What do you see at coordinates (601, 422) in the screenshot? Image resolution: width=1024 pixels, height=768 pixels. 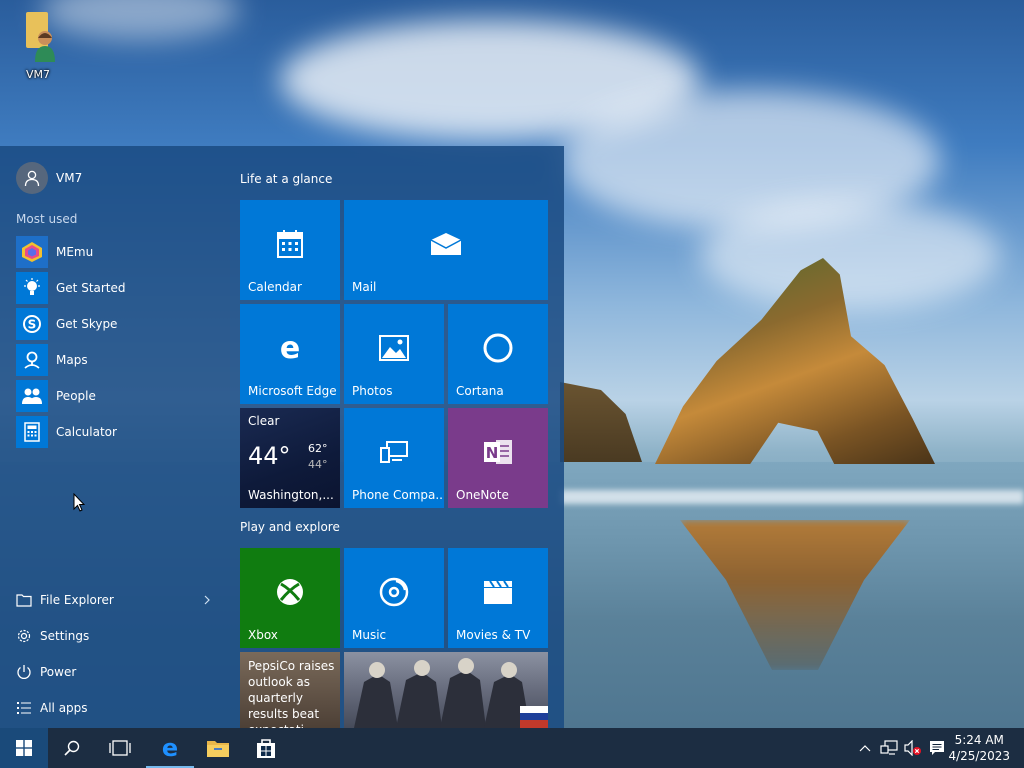 I see `rock` at bounding box center [601, 422].